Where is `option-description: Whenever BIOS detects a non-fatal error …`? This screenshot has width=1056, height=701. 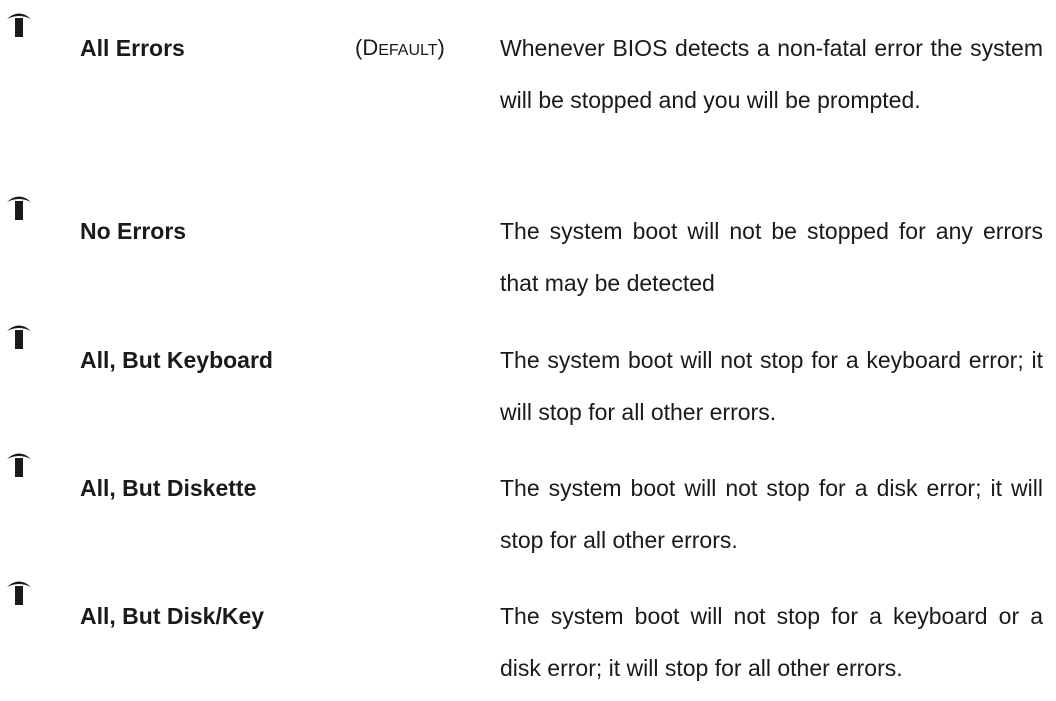
option-description: Whenever BIOS detects a non-fatal error … is located at coordinates (771, 74).